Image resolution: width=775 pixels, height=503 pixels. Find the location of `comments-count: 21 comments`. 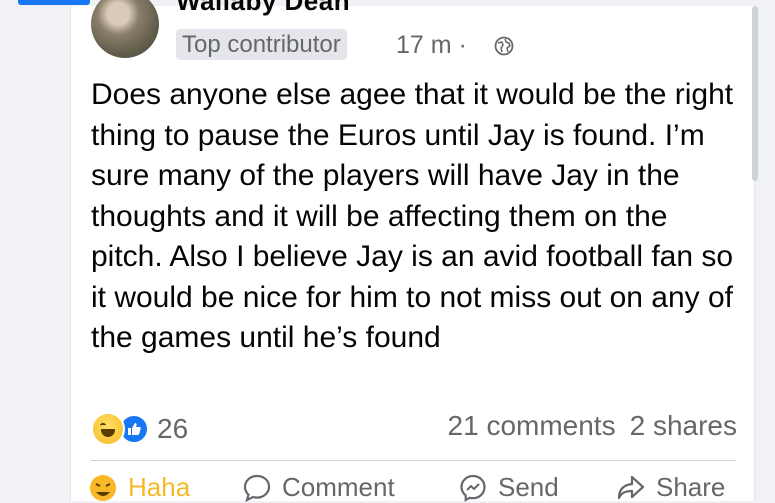

comments-count: 21 comments is located at coordinates (532, 425).